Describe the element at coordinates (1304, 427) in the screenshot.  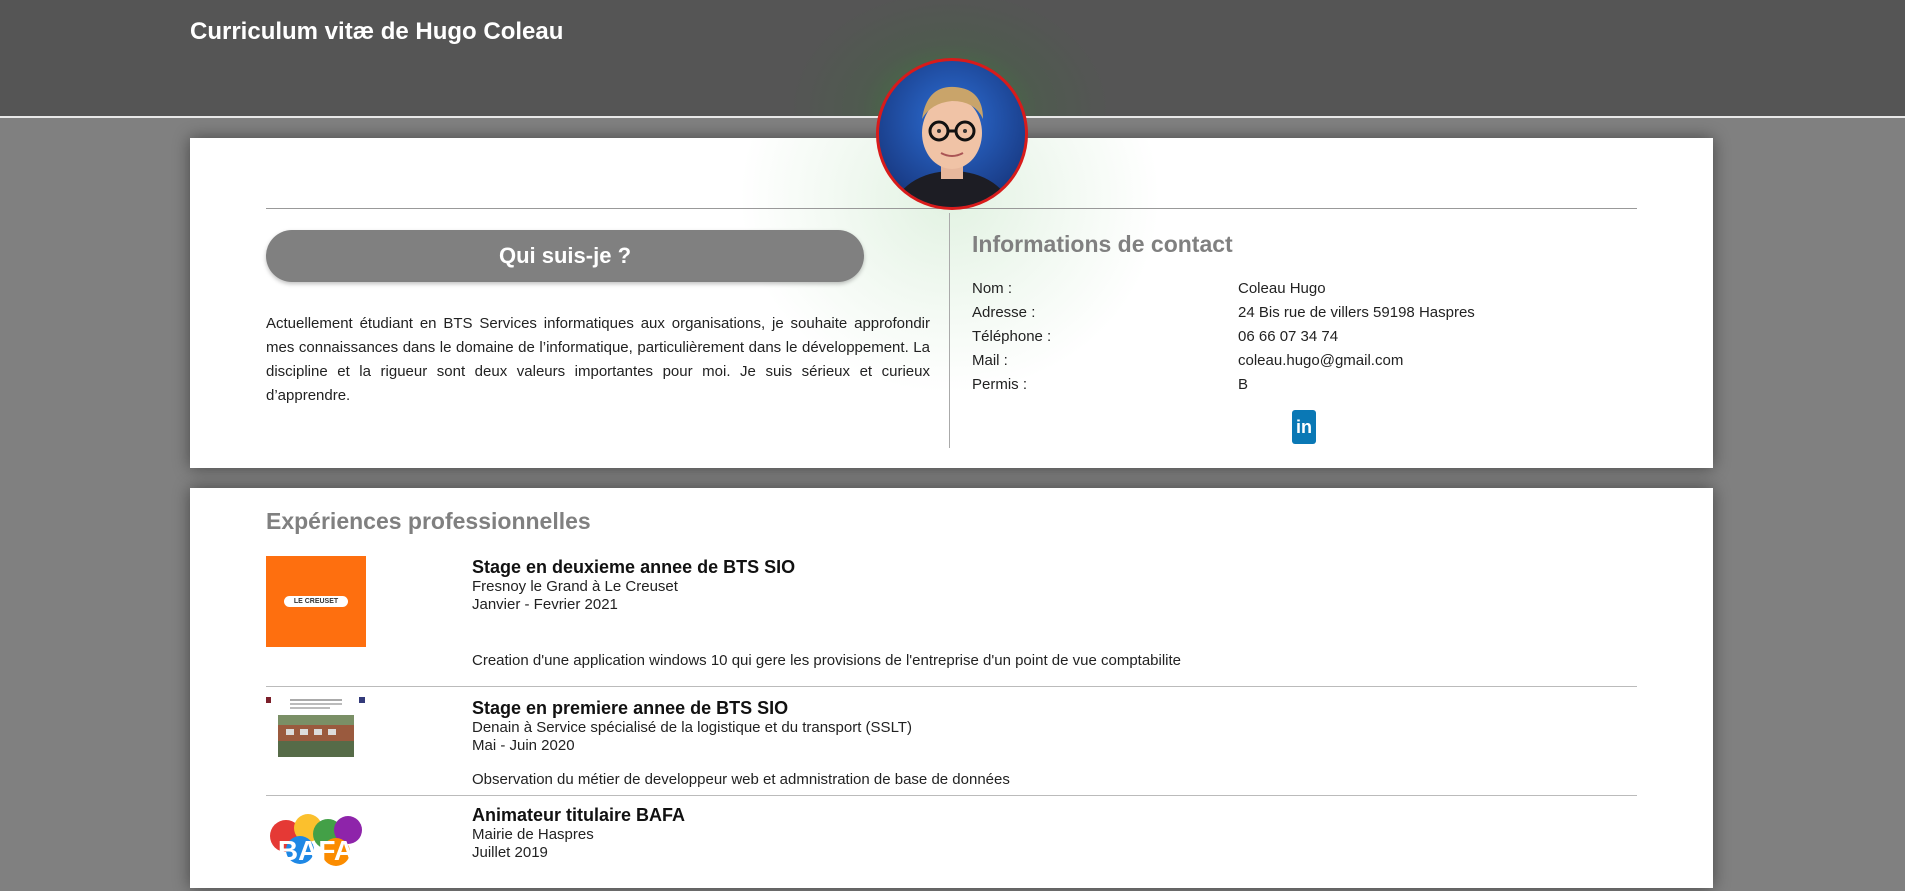
I see `linkedin-icon: in` at that location.